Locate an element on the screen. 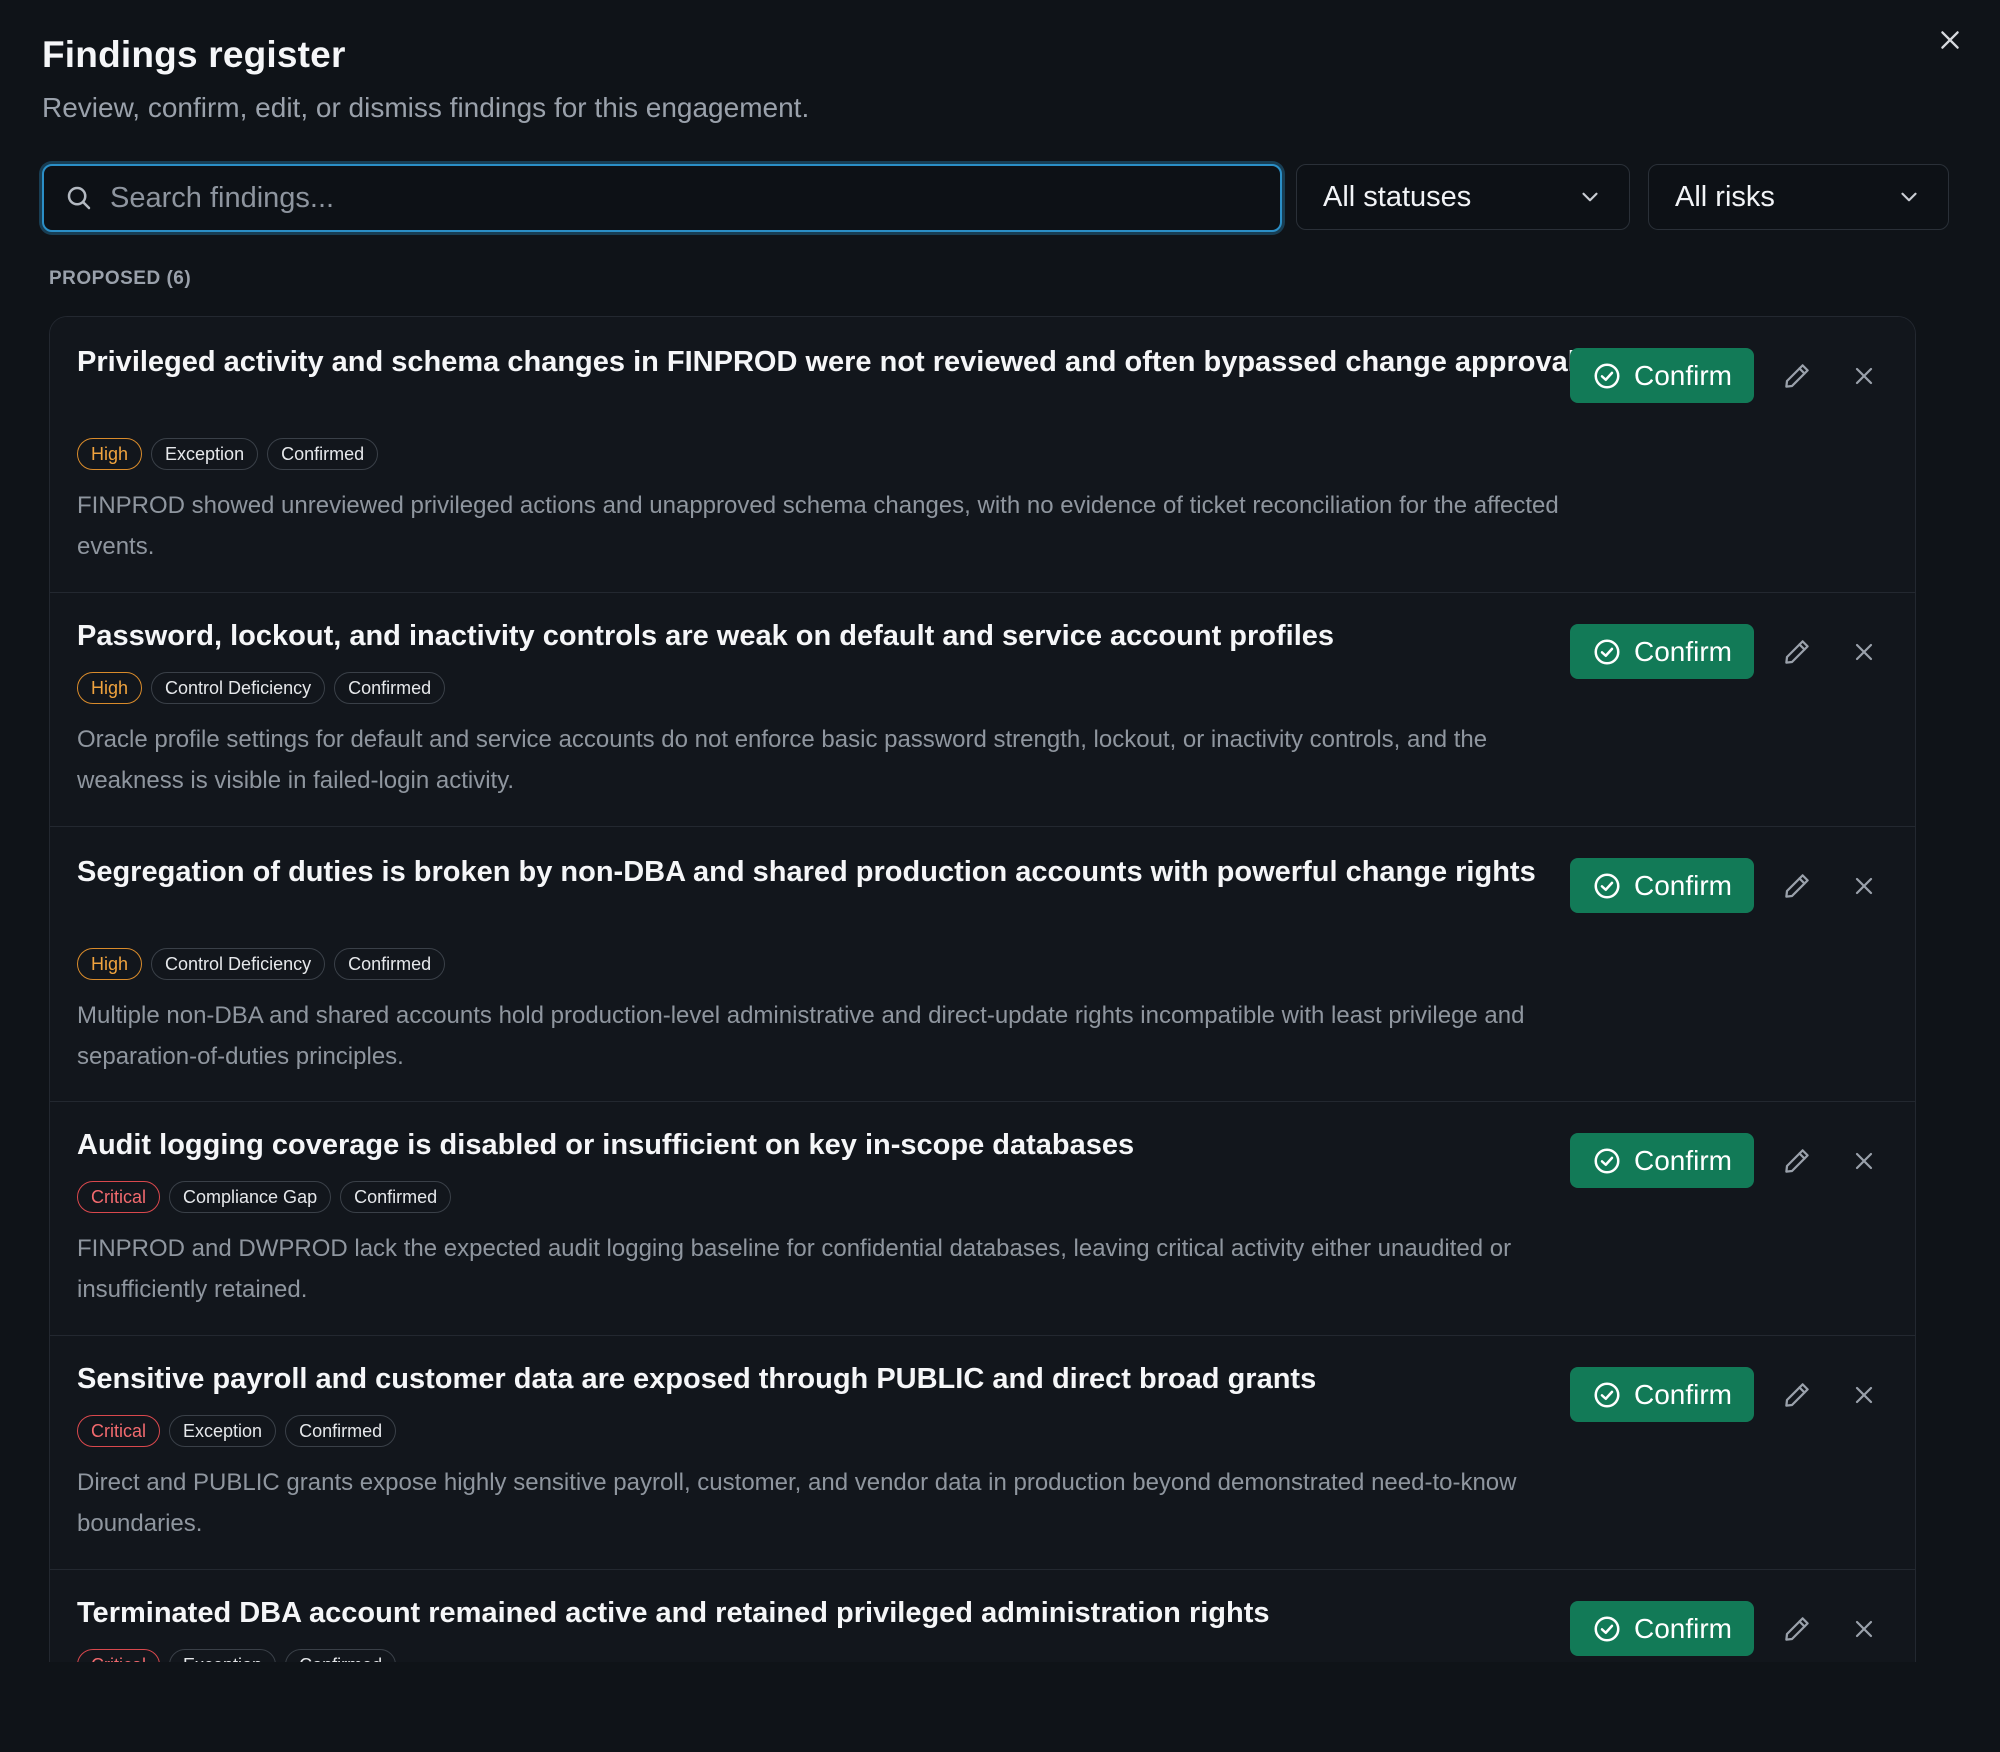 The width and height of the screenshot is (2000, 1752). page-title: Findings register is located at coordinates (194, 54).